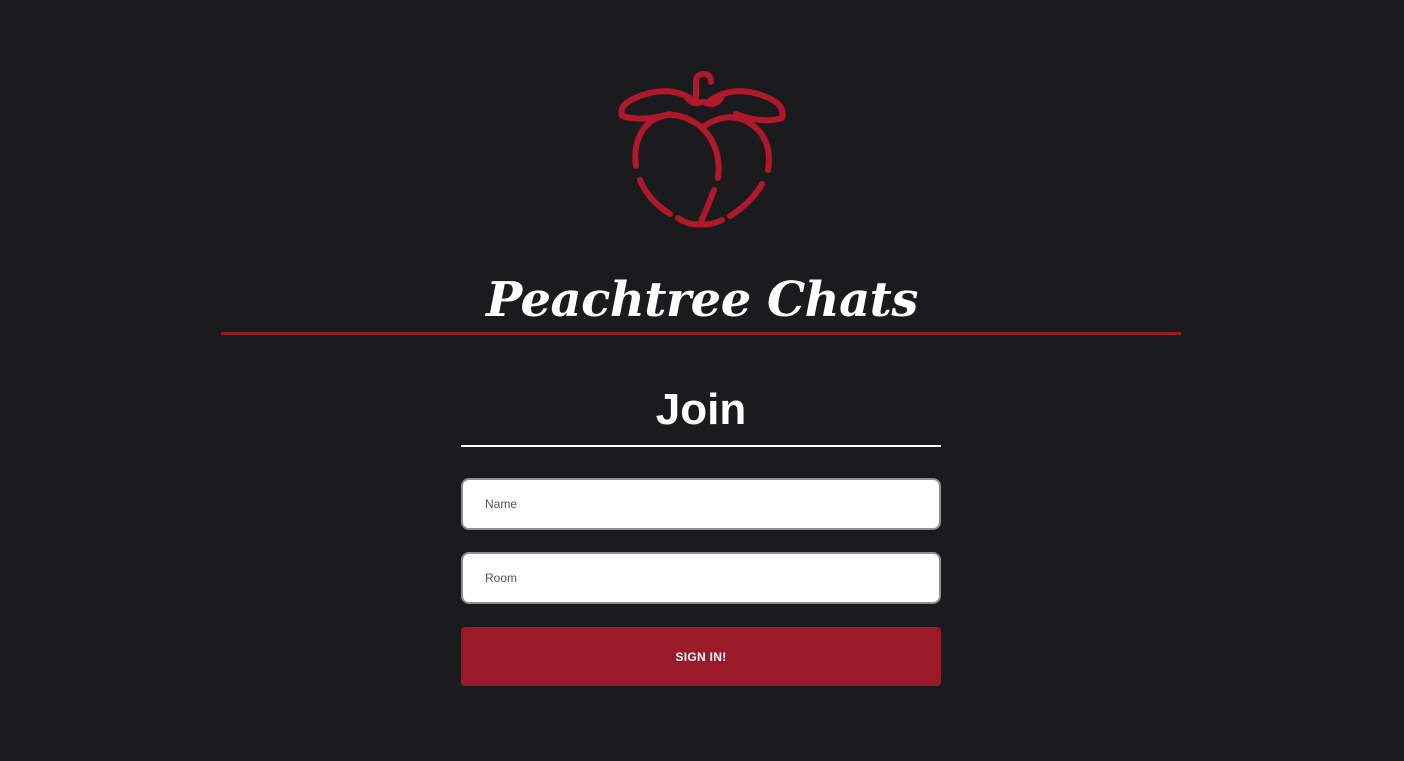 The height and width of the screenshot is (761, 1404). Describe the element at coordinates (701, 446) in the screenshot. I see `join-divider` at that location.